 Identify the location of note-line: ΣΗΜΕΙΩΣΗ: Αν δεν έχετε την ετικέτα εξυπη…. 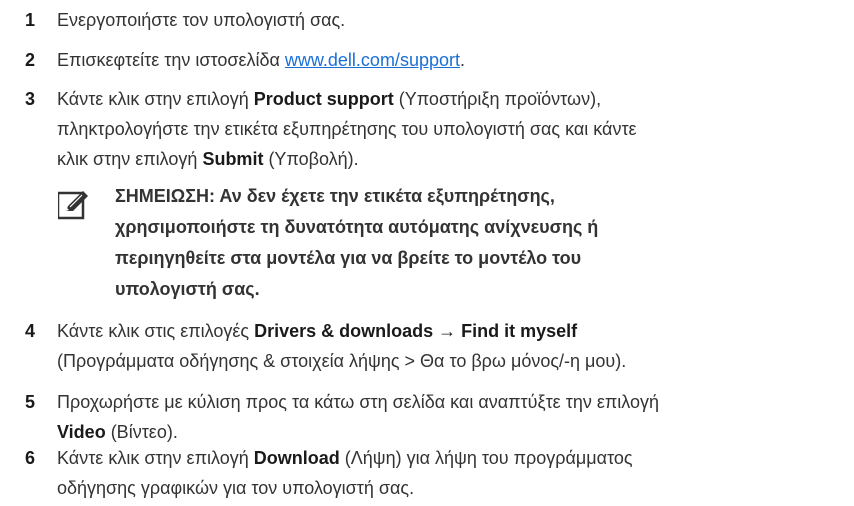
(335, 196).